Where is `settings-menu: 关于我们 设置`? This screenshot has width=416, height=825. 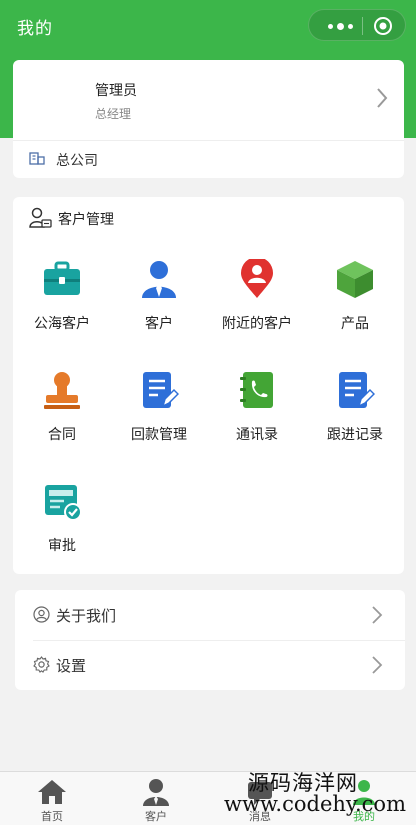 settings-menu: 关于我们 设置 is located at coordinates (210, 640).